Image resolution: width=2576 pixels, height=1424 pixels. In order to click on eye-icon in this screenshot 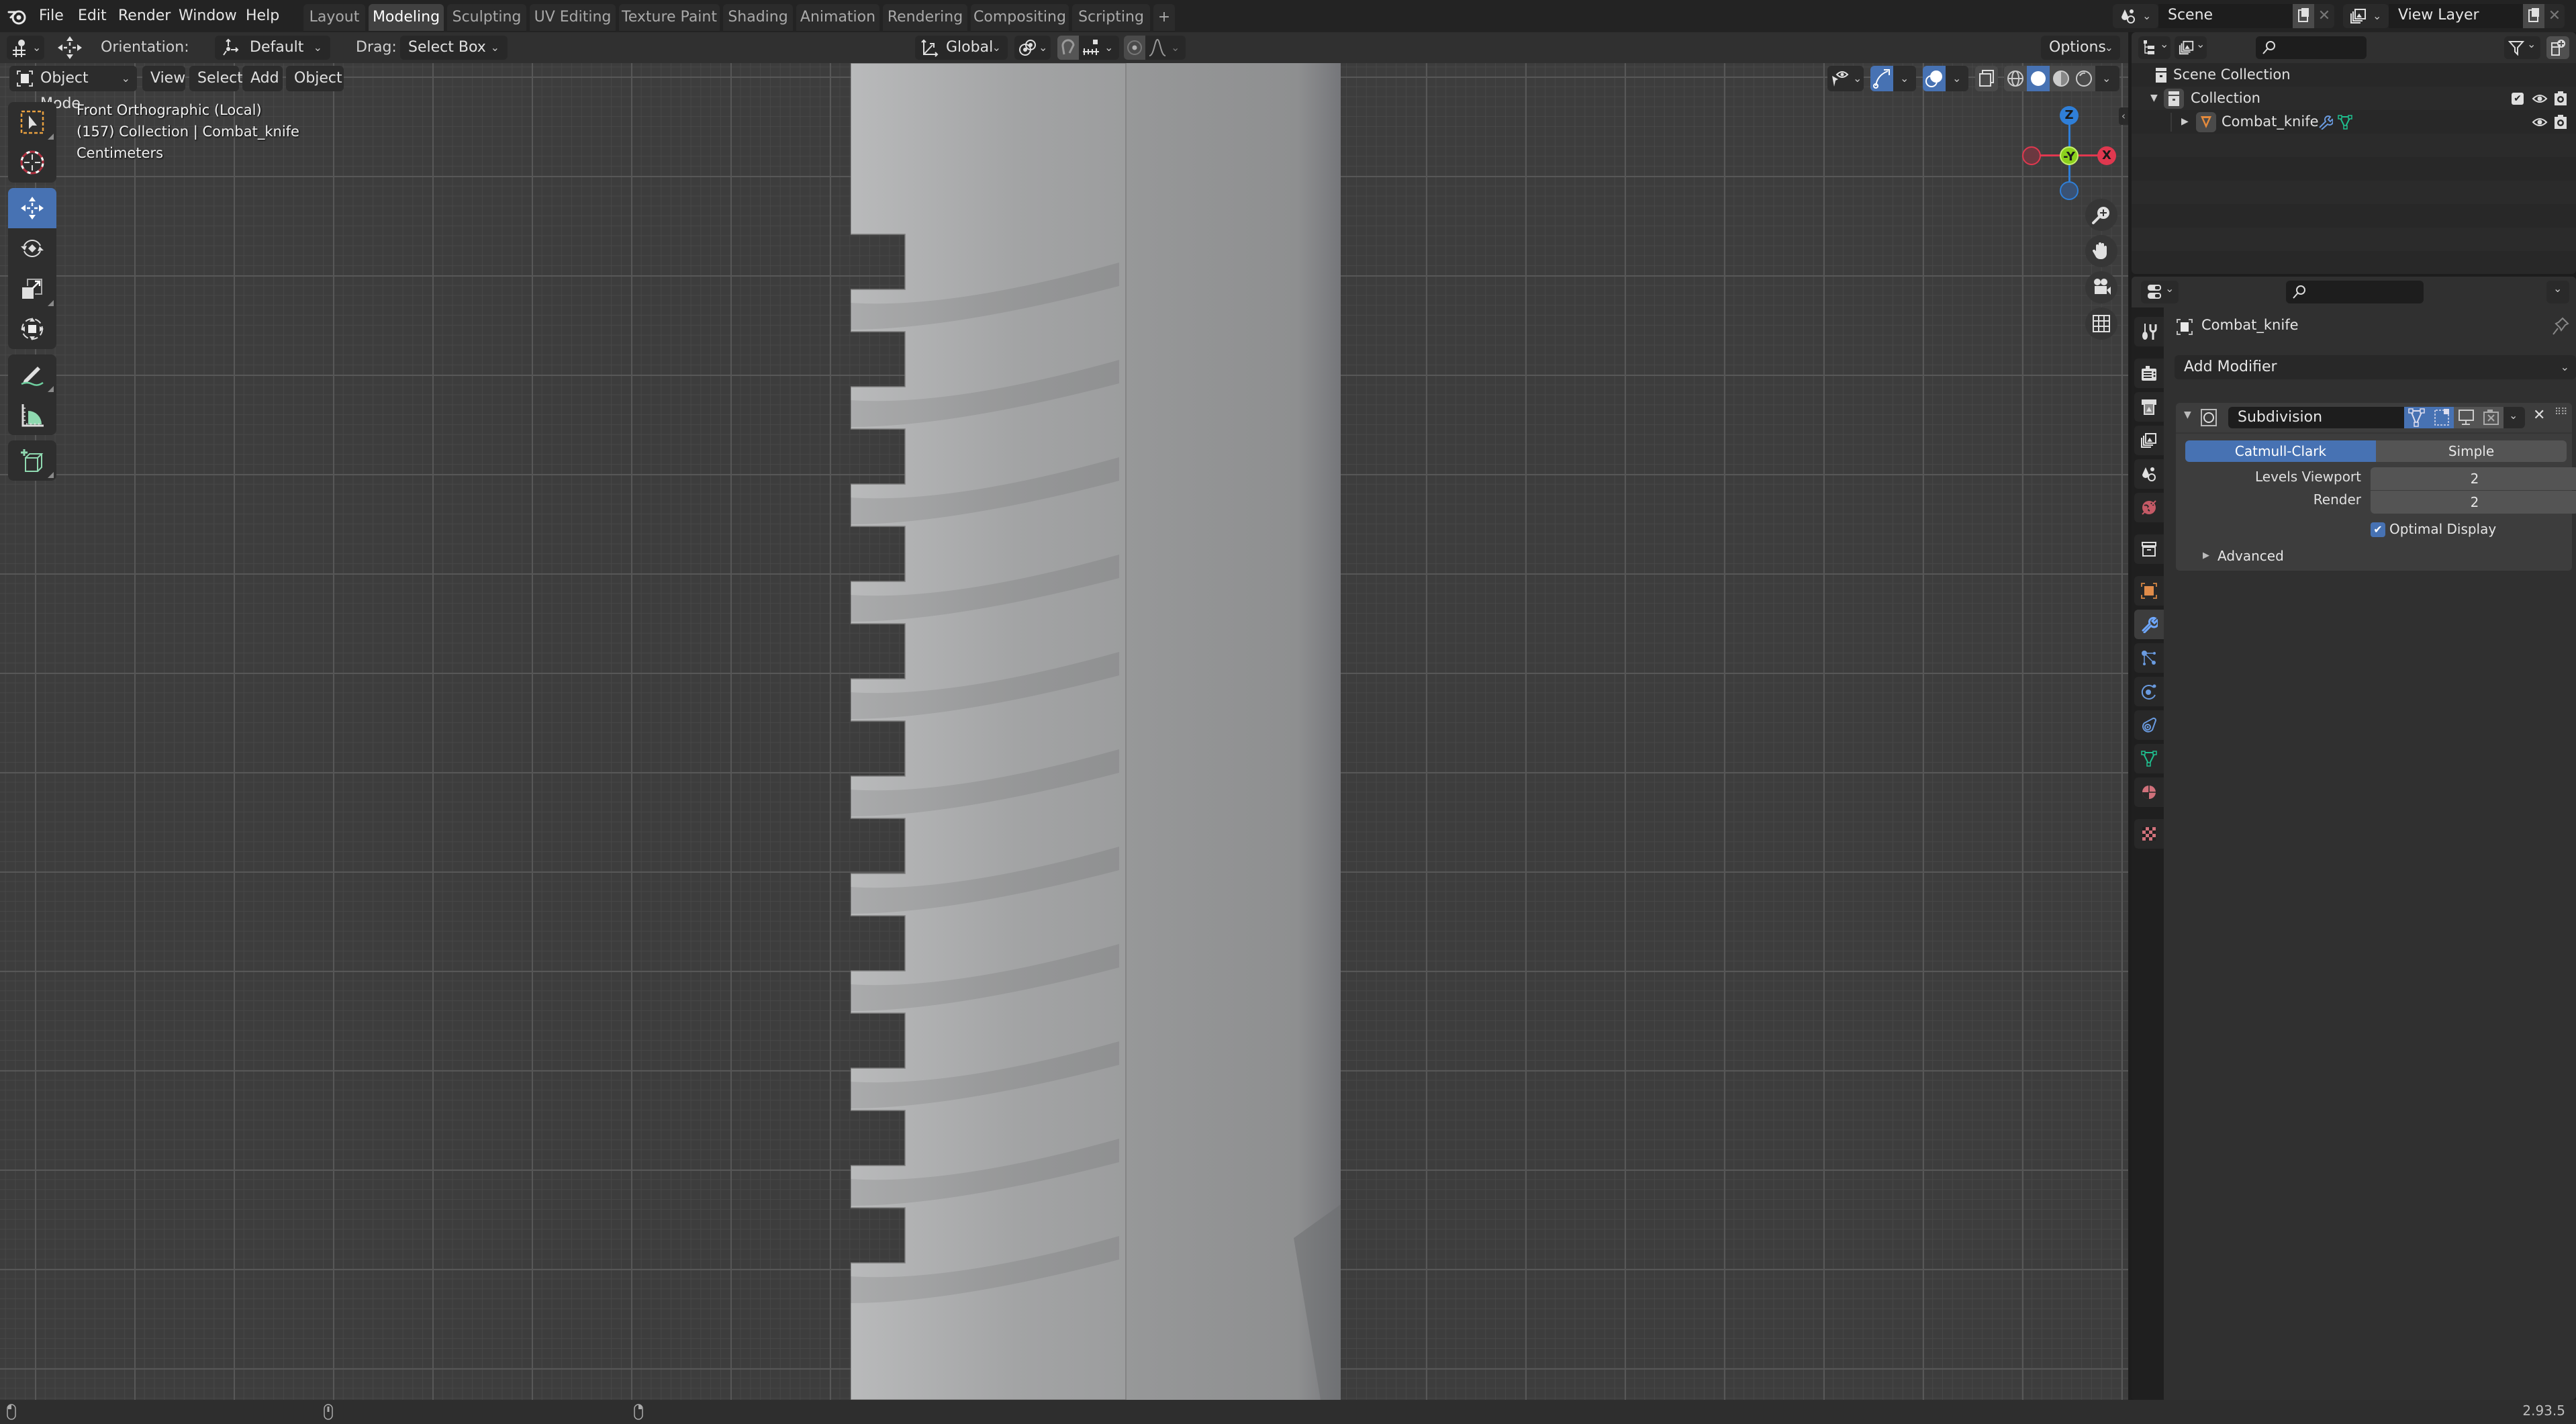, I will do `click(2540, 122)`.